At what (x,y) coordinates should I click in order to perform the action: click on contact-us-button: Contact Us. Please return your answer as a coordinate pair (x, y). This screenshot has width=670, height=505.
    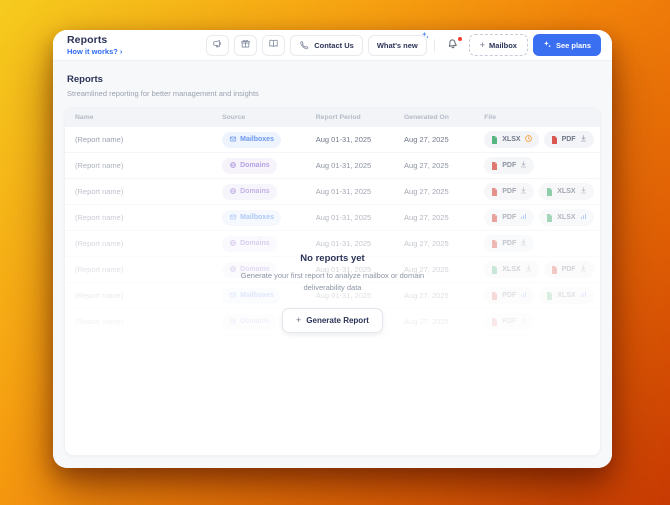
    Looking at the image, I should click on (326, 45).